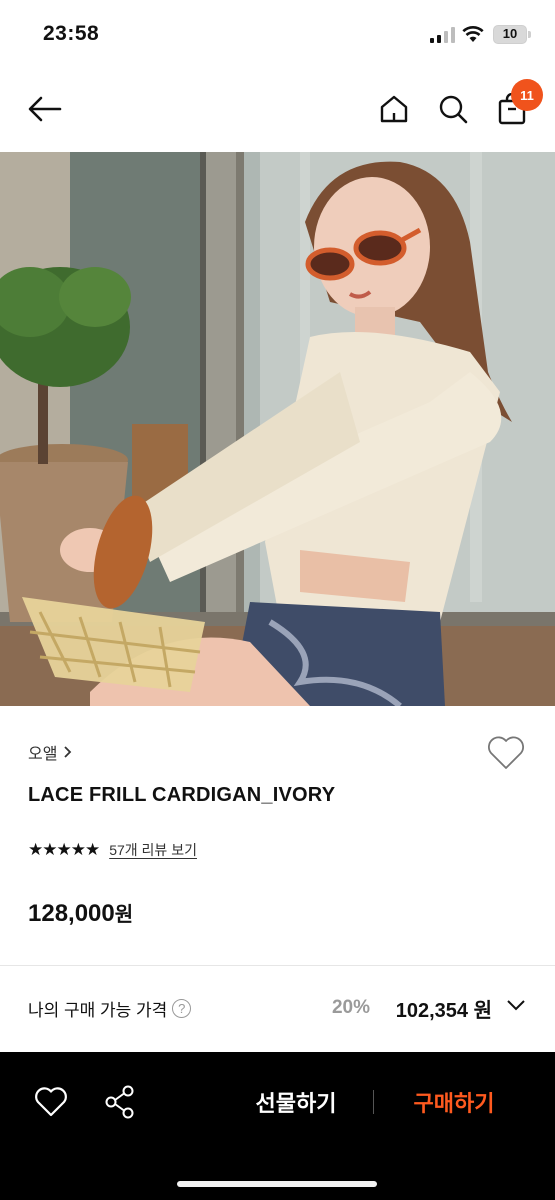  I want to click on product-price: 128,000원, so click(80, 913).